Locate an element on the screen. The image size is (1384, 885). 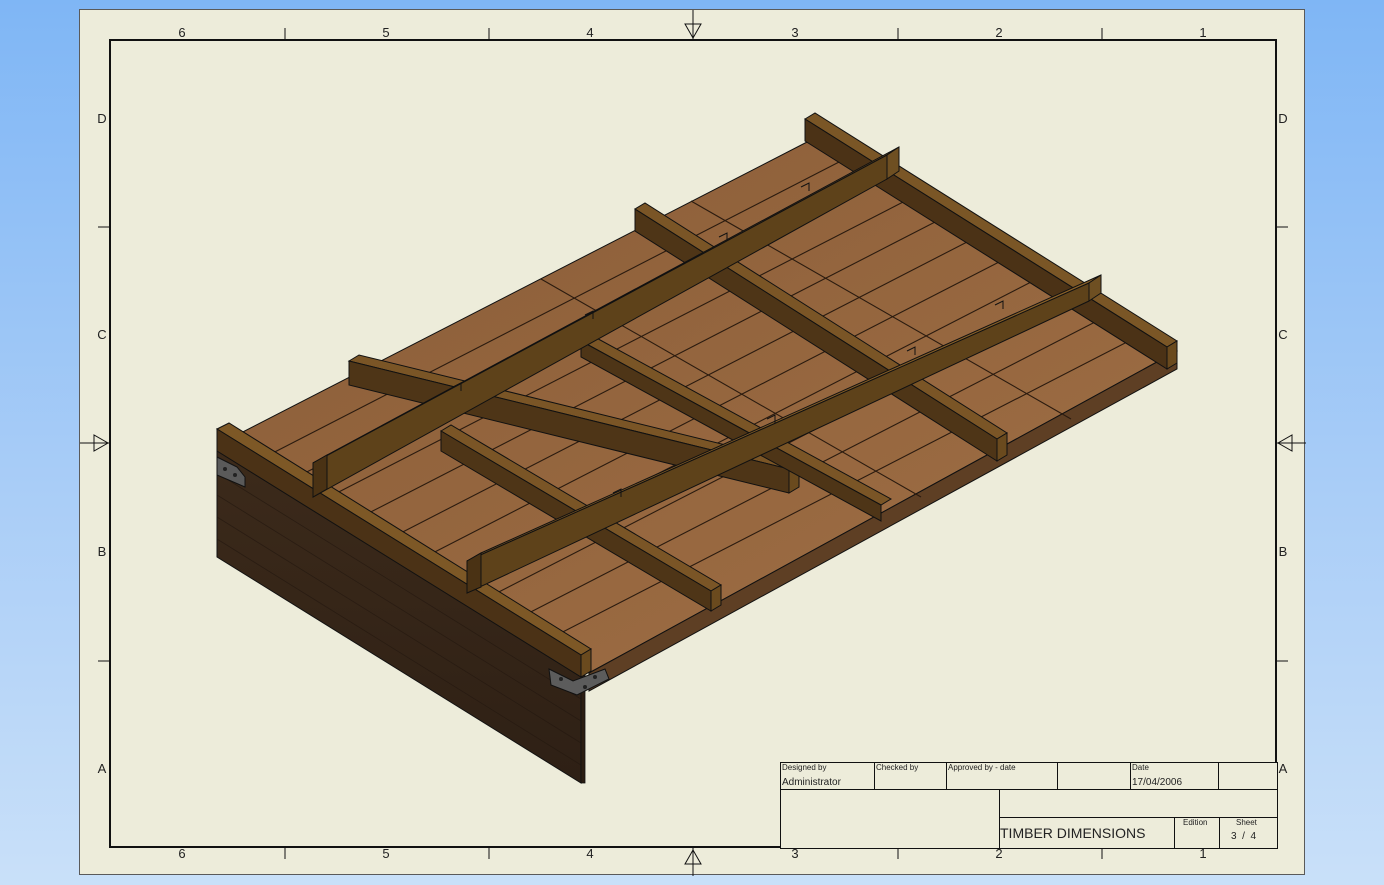
checked-by-cell: Checked by is located at coordinates (911, 776).